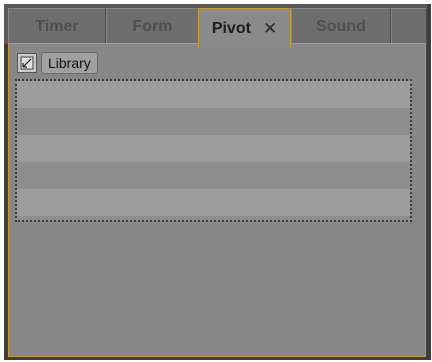 The width and height of the screenshot is (432, 362). I want to click on edit-icon, so click(27, 63).